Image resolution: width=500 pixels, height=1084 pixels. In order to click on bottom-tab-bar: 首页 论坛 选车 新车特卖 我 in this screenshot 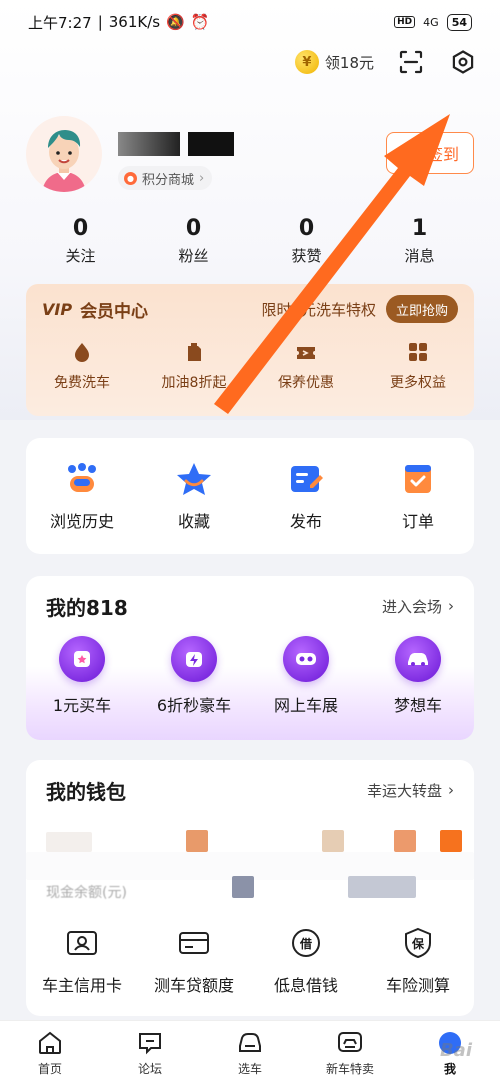, I will do `click(250, 1052)`.